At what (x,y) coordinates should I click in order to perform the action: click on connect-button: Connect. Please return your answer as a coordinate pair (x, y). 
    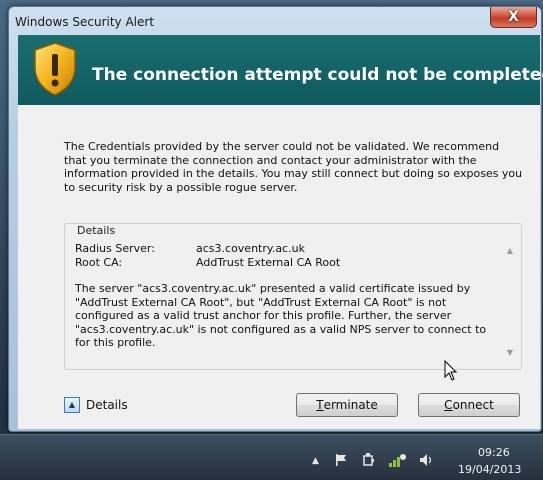
    Looking at the image, I should click on (469, 405).